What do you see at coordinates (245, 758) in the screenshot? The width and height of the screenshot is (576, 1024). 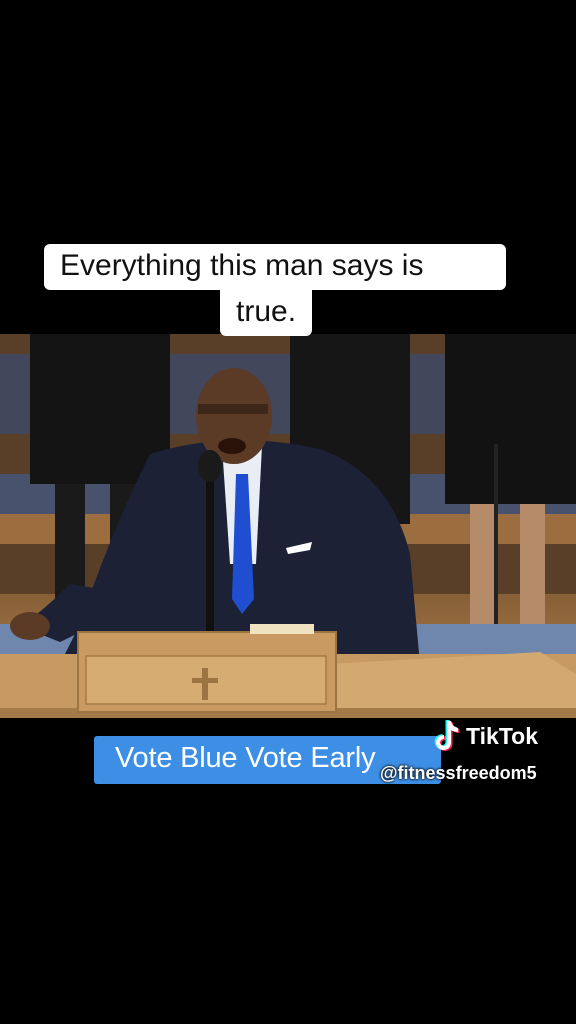 I see `bottom-caption-text: Vote Blue Vote Early` at bounding box center [245, 758].